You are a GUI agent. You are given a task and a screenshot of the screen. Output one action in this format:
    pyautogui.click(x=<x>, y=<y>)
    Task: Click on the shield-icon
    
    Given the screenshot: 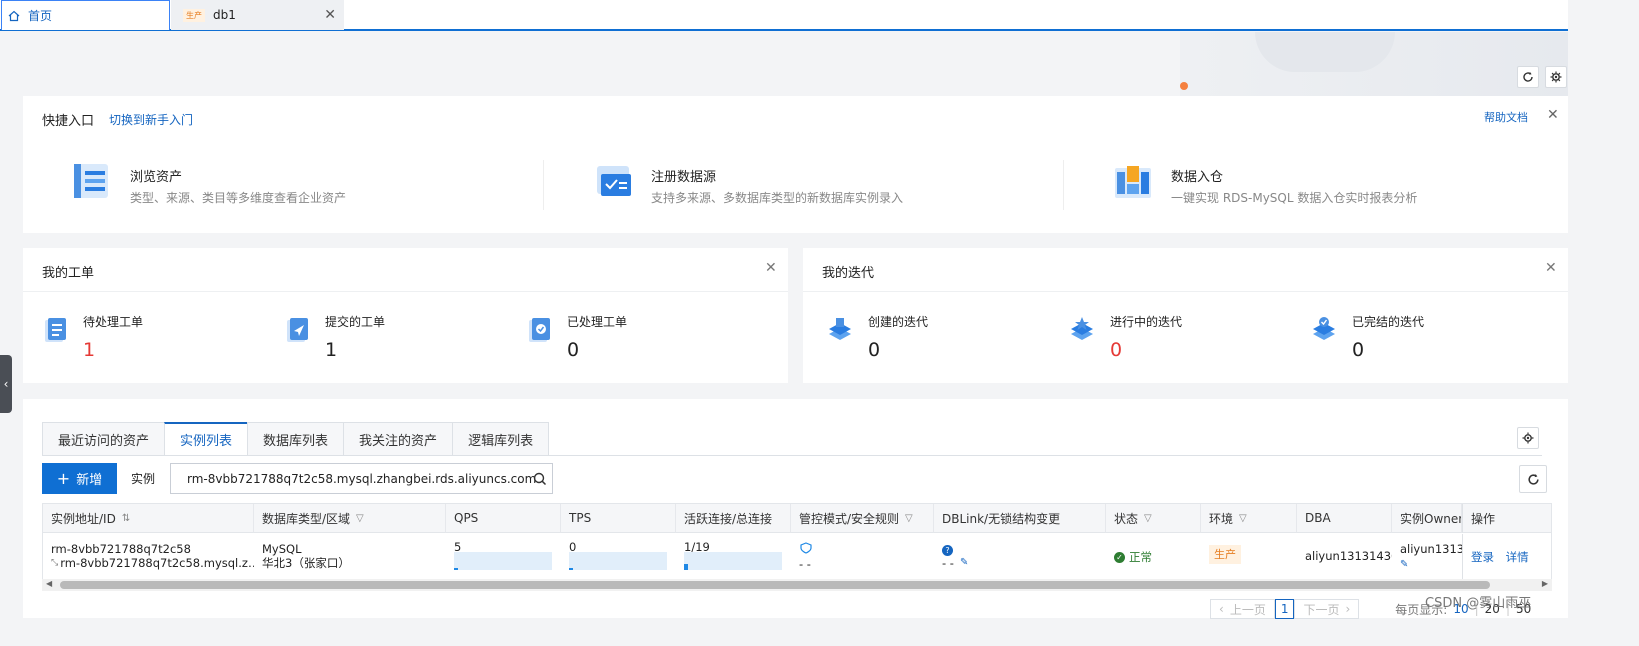 What is the action you would take?
    pyautogui.click(x=806, y=548)
    